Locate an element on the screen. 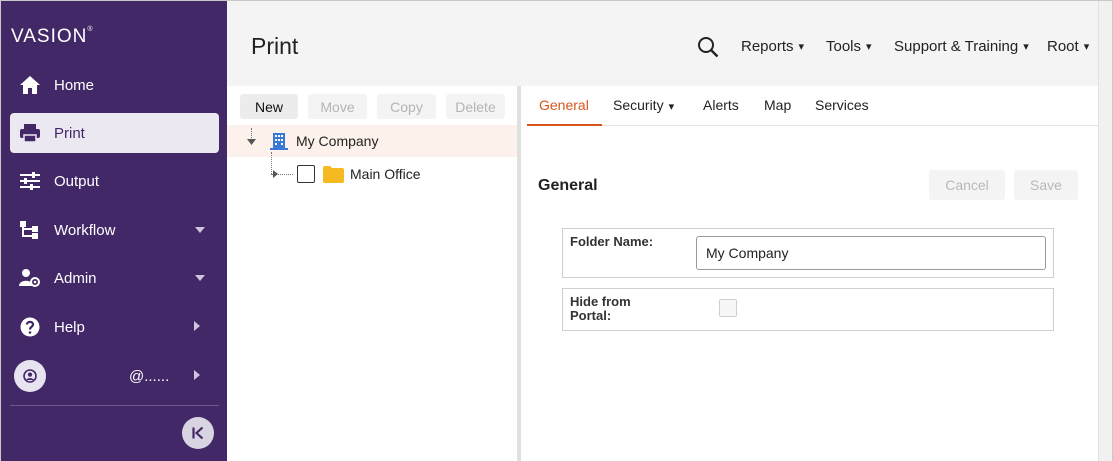 Image resolution: width=1113 pixels, height=461 pixels. tab-services: Services is located at coordinates (842, 105).